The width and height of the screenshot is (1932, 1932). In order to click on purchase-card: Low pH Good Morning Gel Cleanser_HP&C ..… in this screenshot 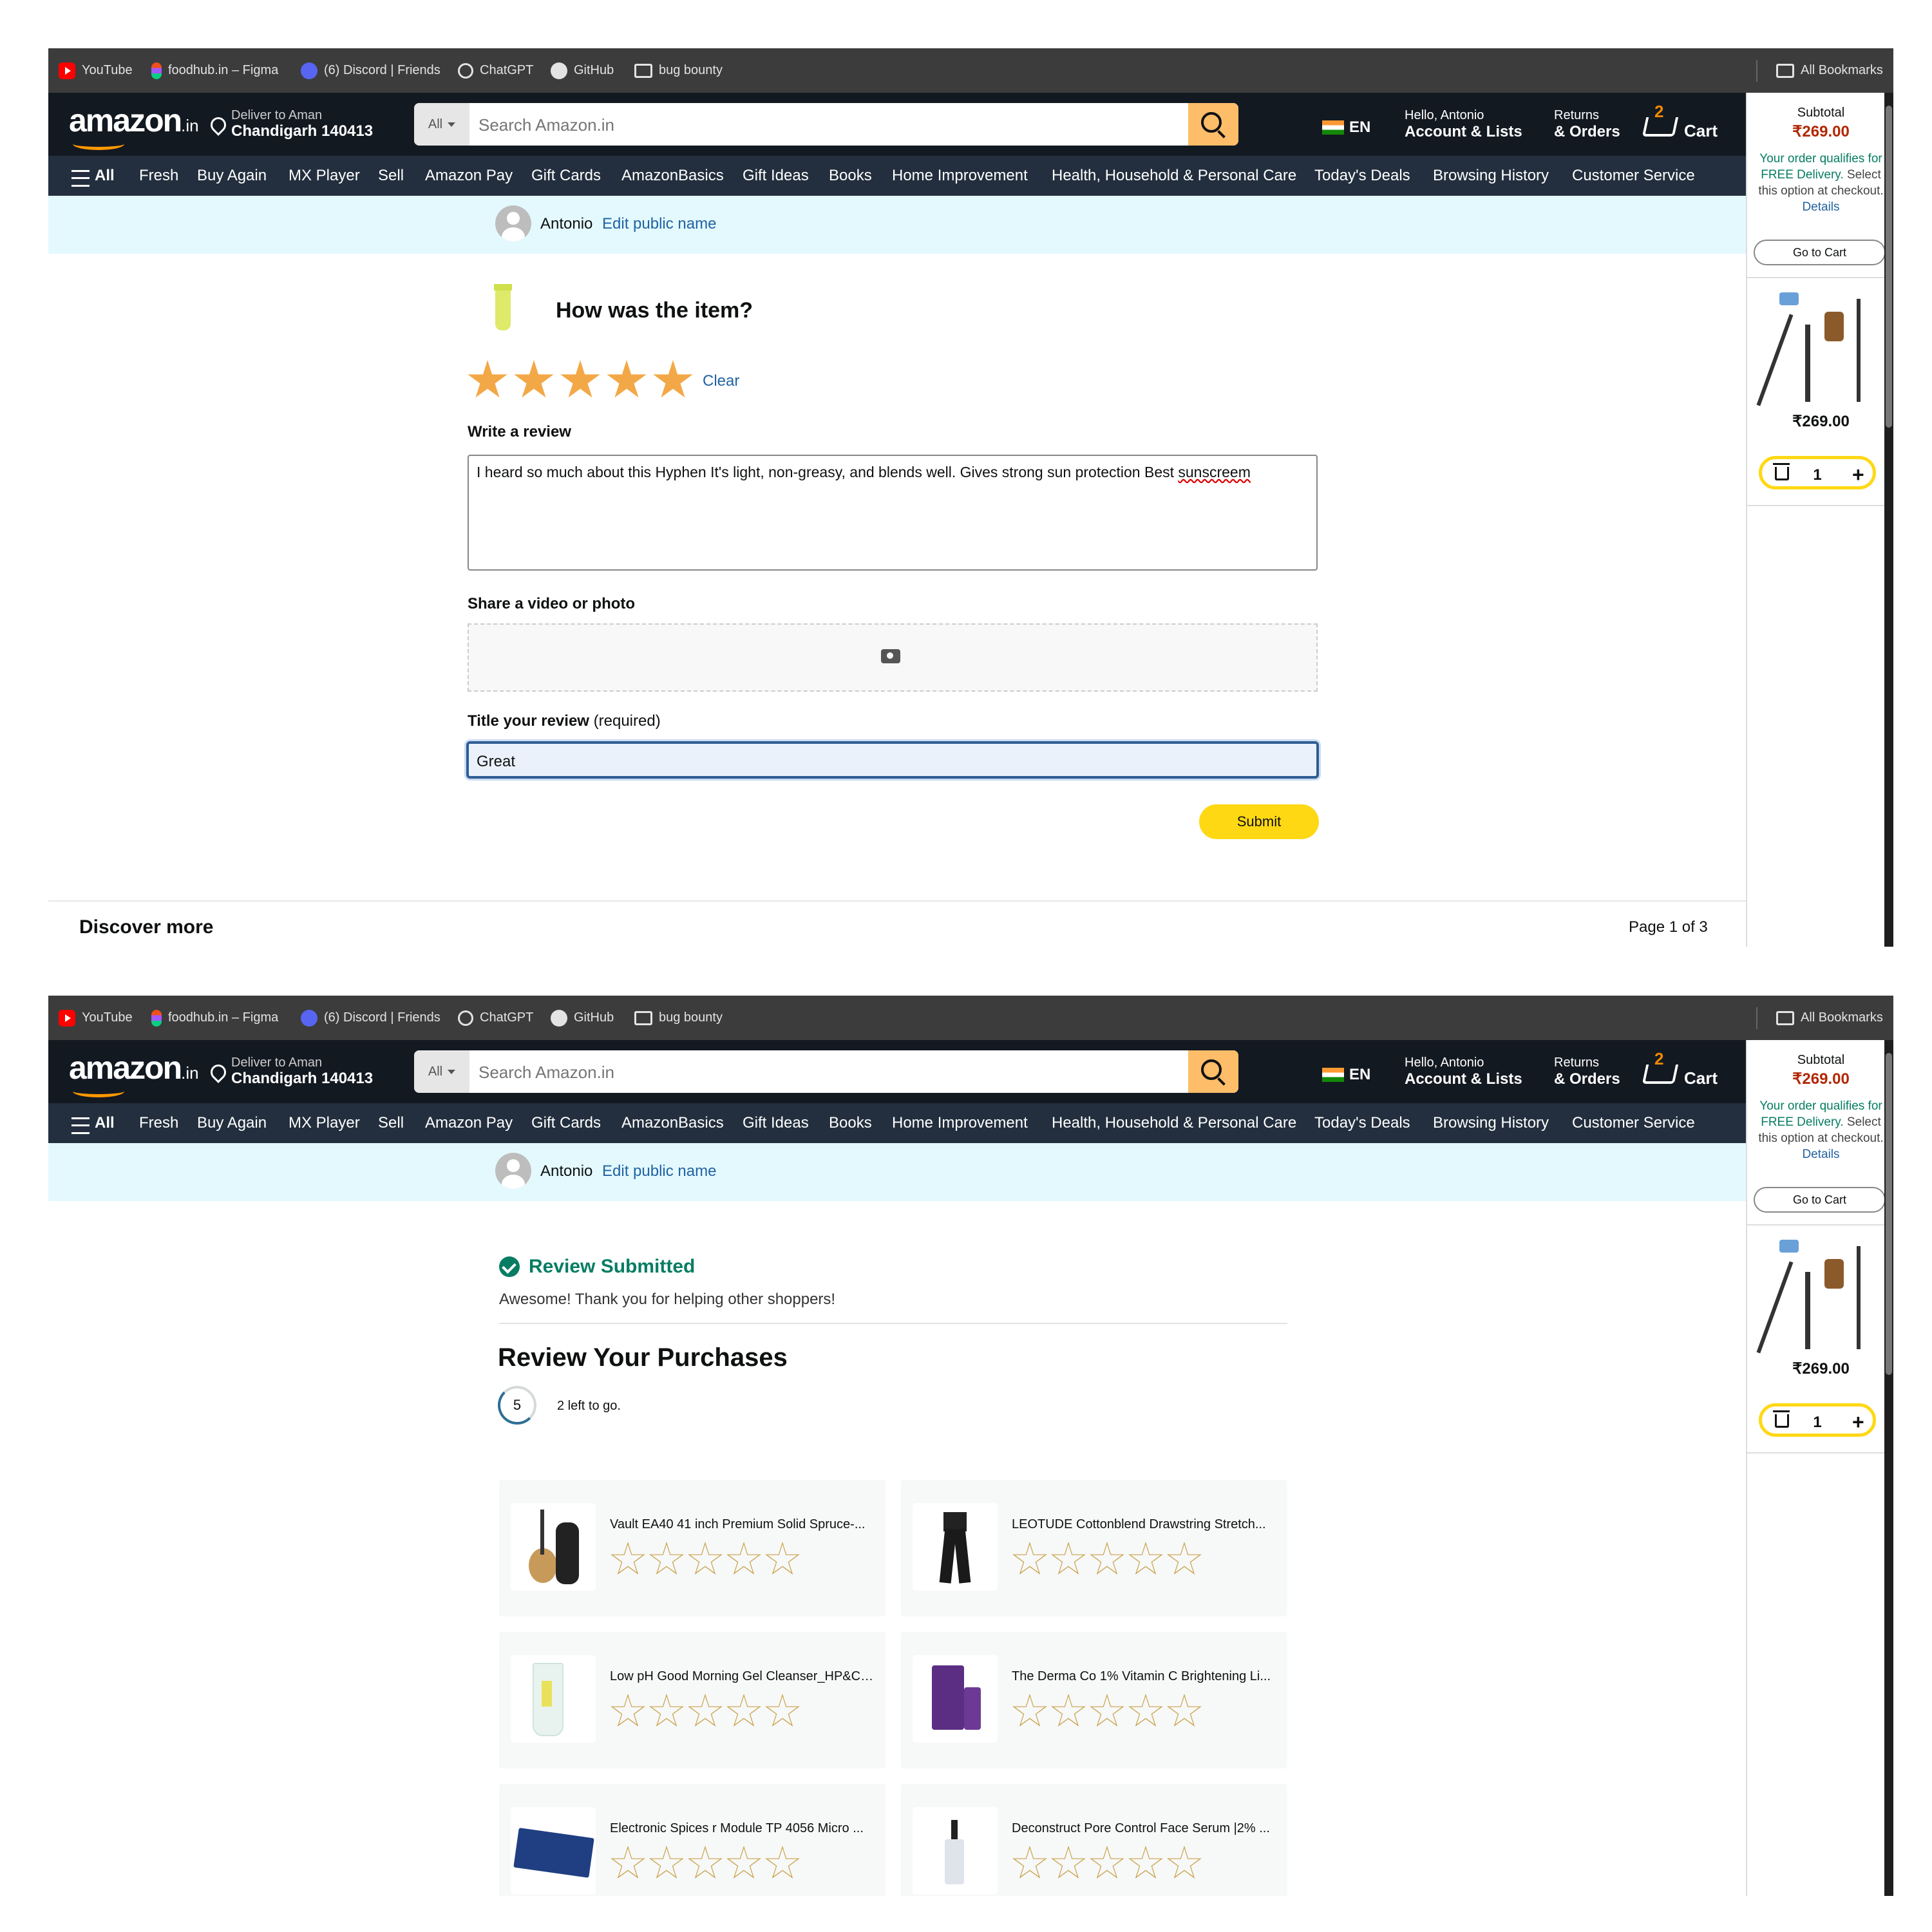, I will do `click(692, 1700)`.